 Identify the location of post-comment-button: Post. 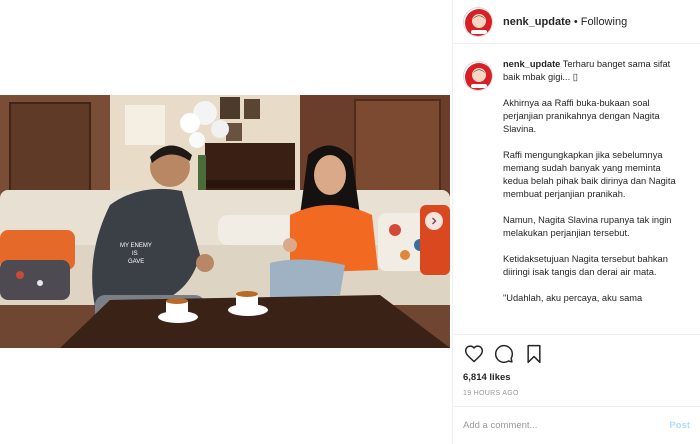
(679, 425).